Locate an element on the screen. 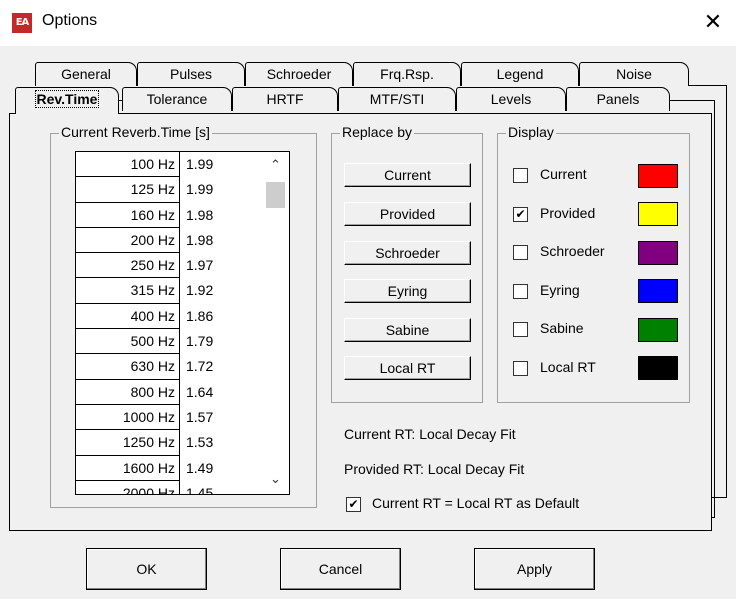 This screenshot has width=736, height=599. tab-levels: Levels is located at coordinates (511, 99).